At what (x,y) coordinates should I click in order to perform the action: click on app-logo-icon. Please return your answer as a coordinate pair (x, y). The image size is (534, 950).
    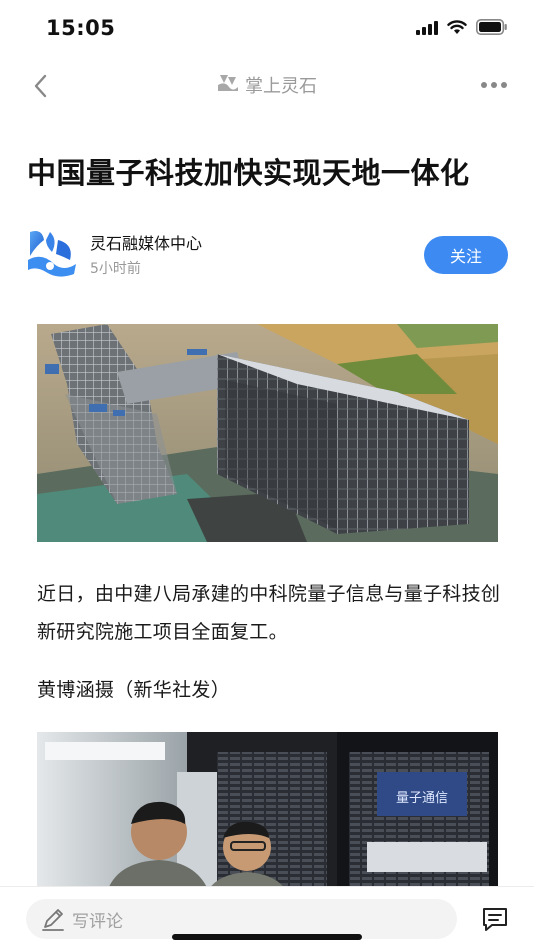
    Looking at the image, I should click on (228, 85).